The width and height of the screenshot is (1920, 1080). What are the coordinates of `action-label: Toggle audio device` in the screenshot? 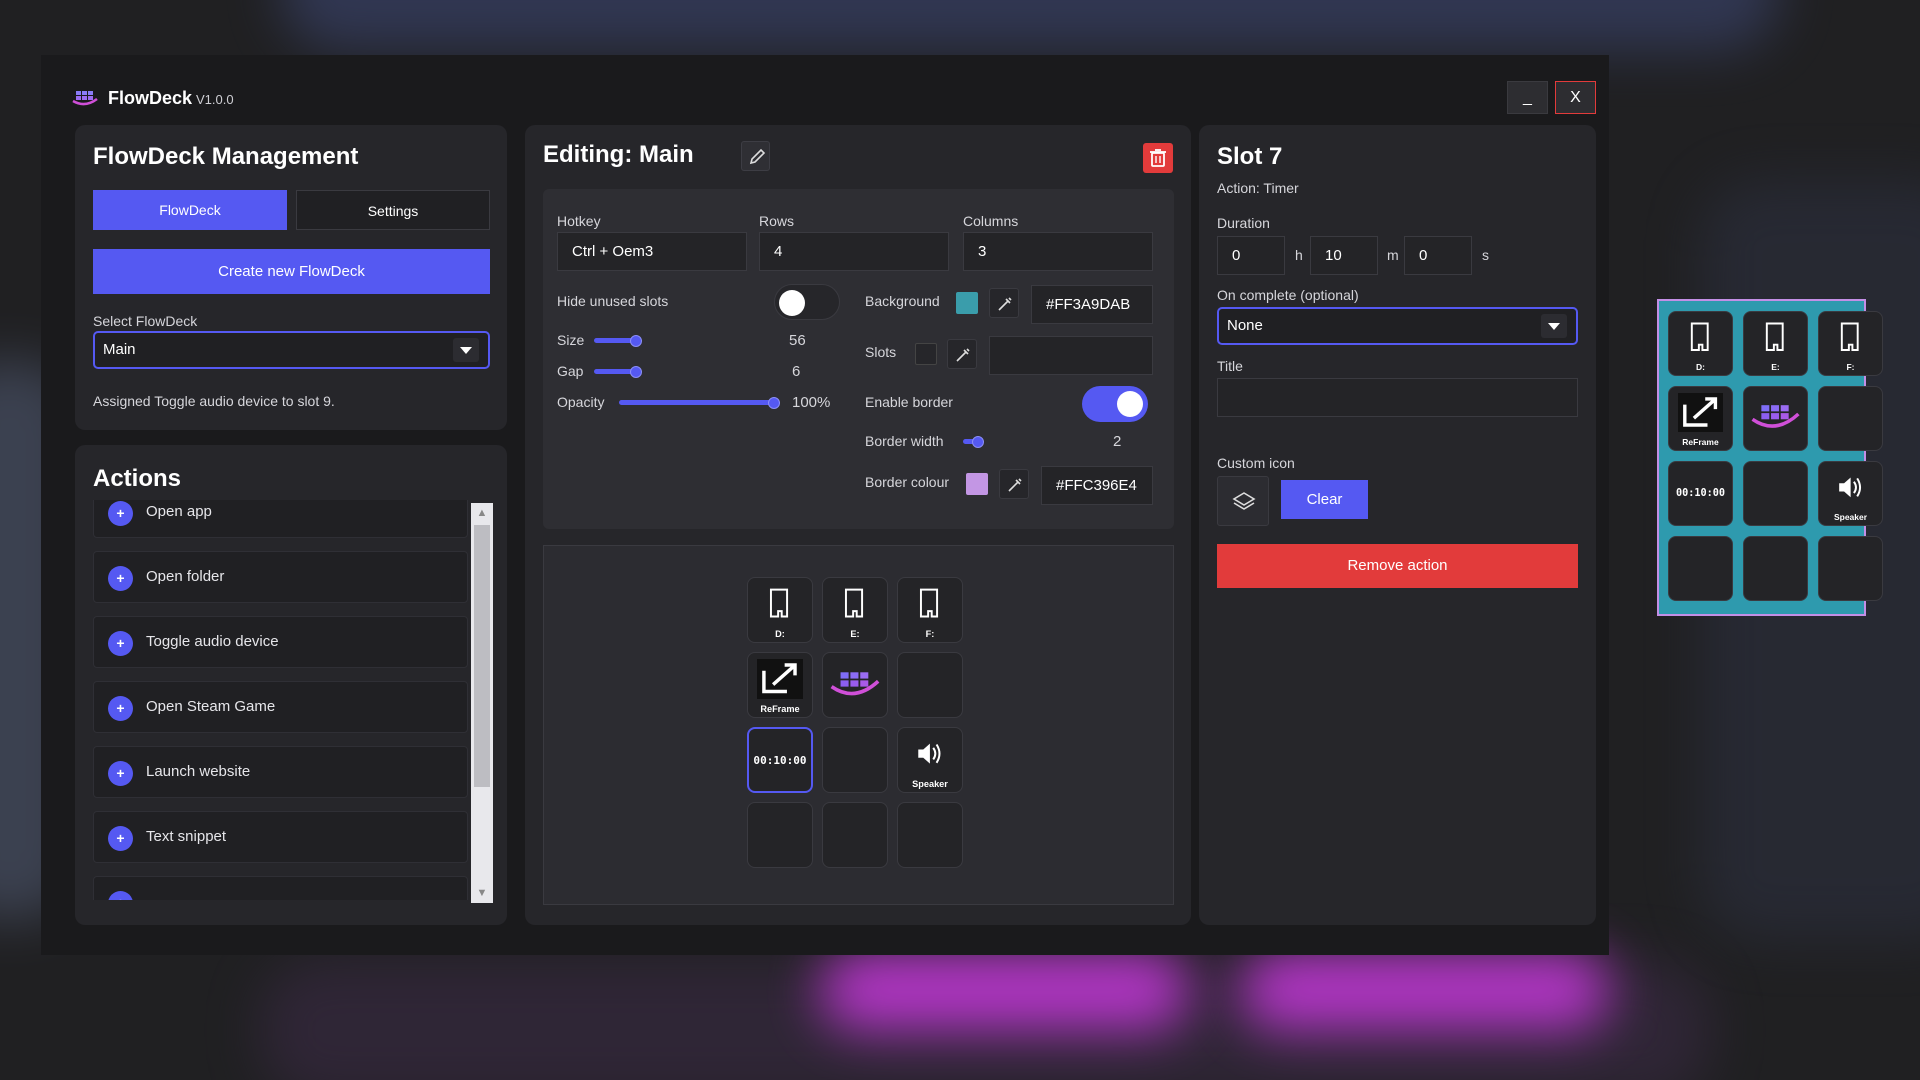 It's located at (212, 641).